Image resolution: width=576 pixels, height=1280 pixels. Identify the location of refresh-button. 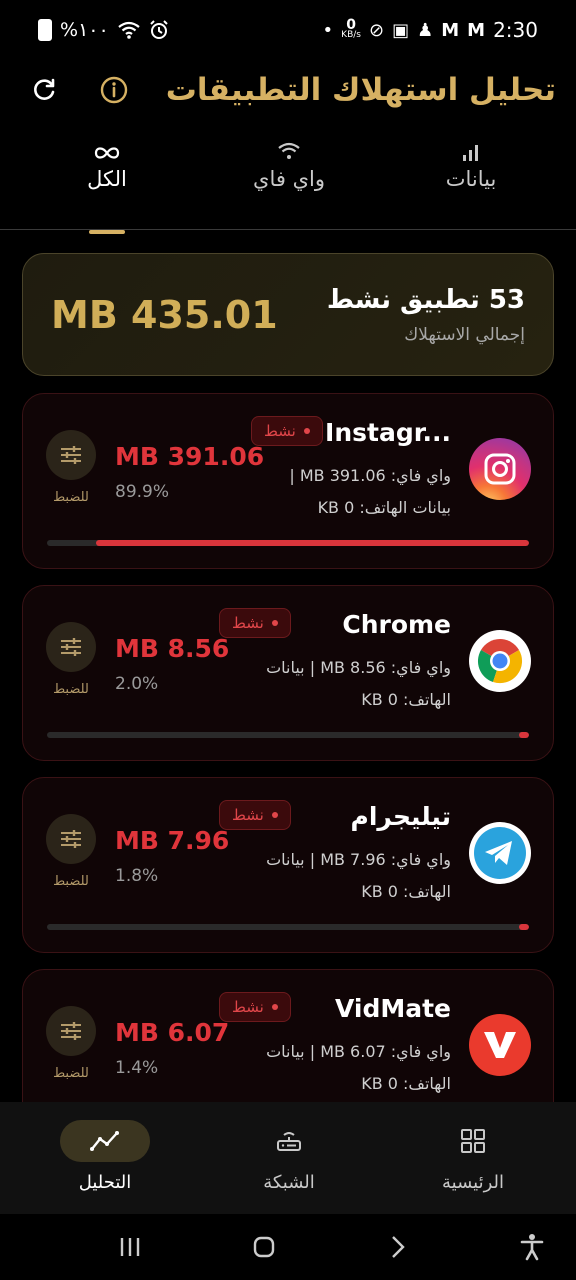
(44, 90).